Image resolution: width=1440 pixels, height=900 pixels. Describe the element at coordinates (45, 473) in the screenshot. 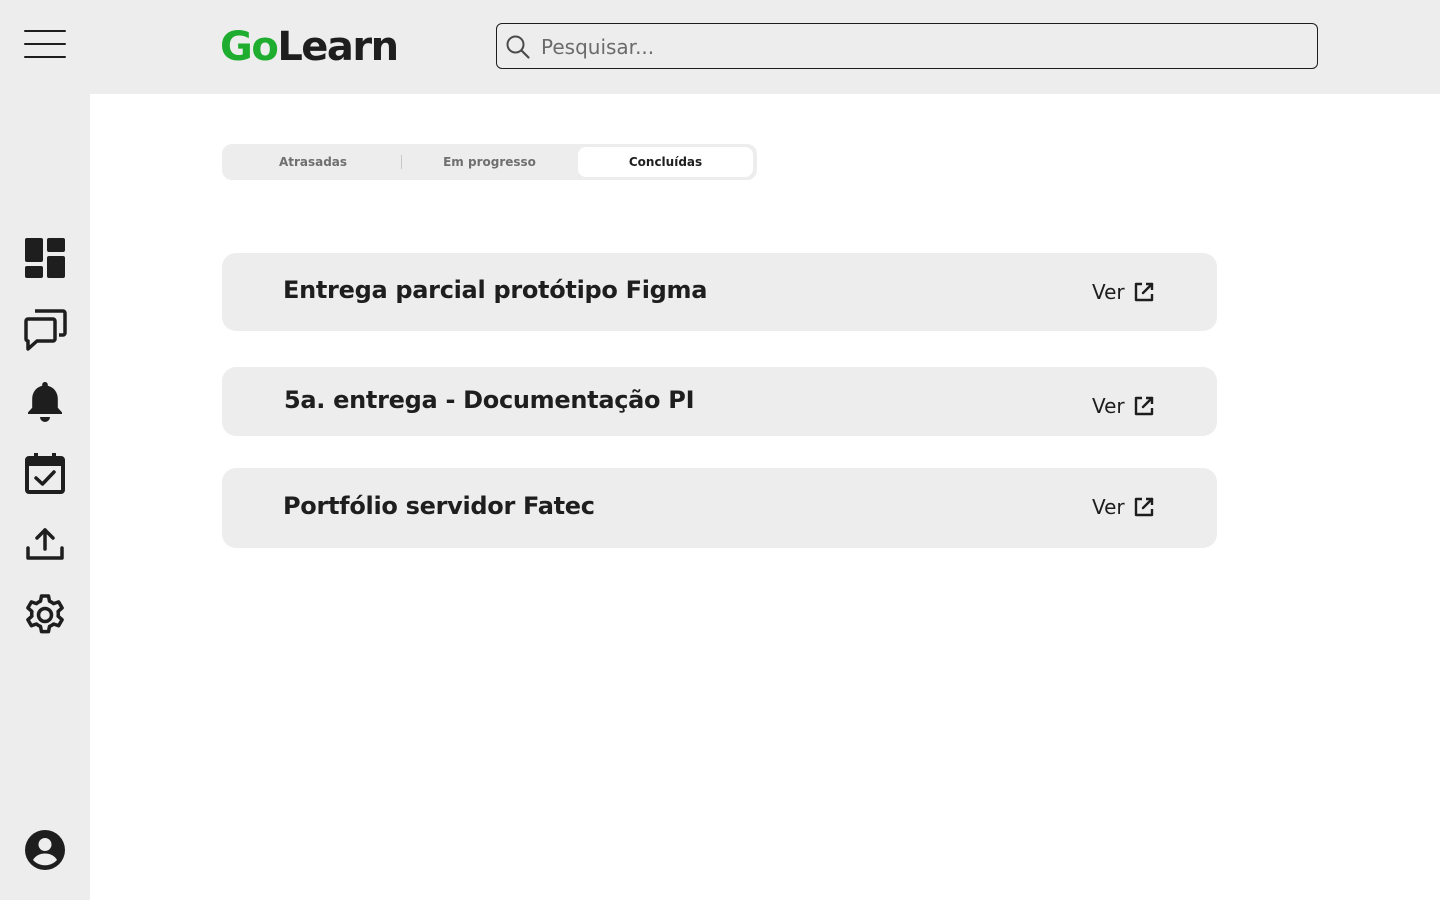

I see `calendar-check-icon` at that location.